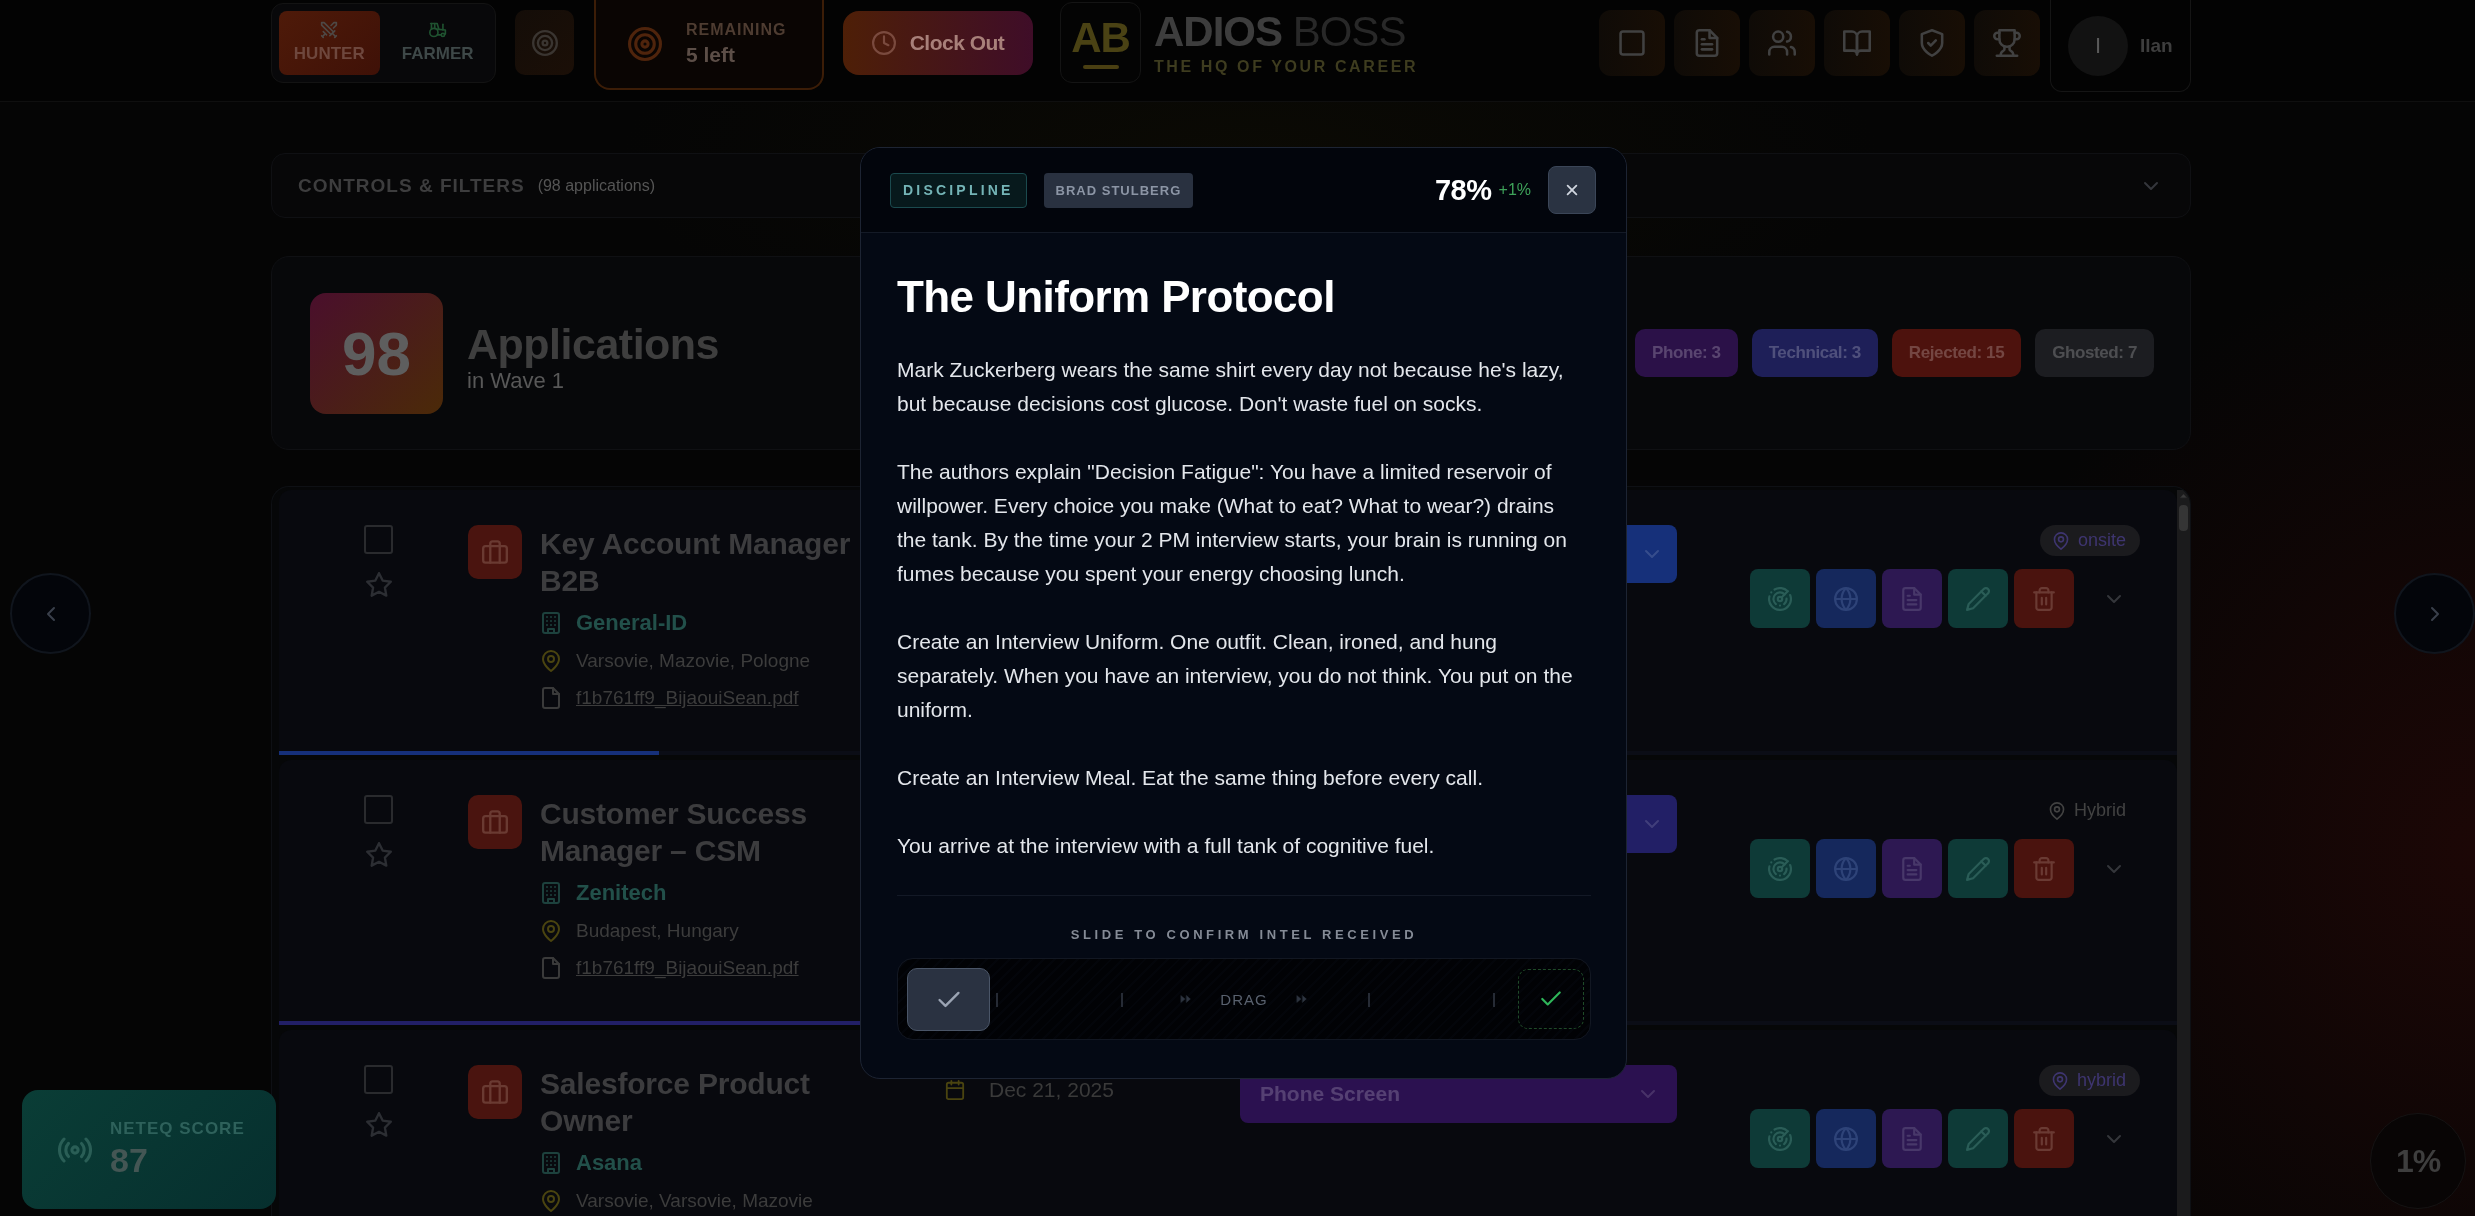  I want to click on summary-subtitle: in Wave 1, so click(516, 381).